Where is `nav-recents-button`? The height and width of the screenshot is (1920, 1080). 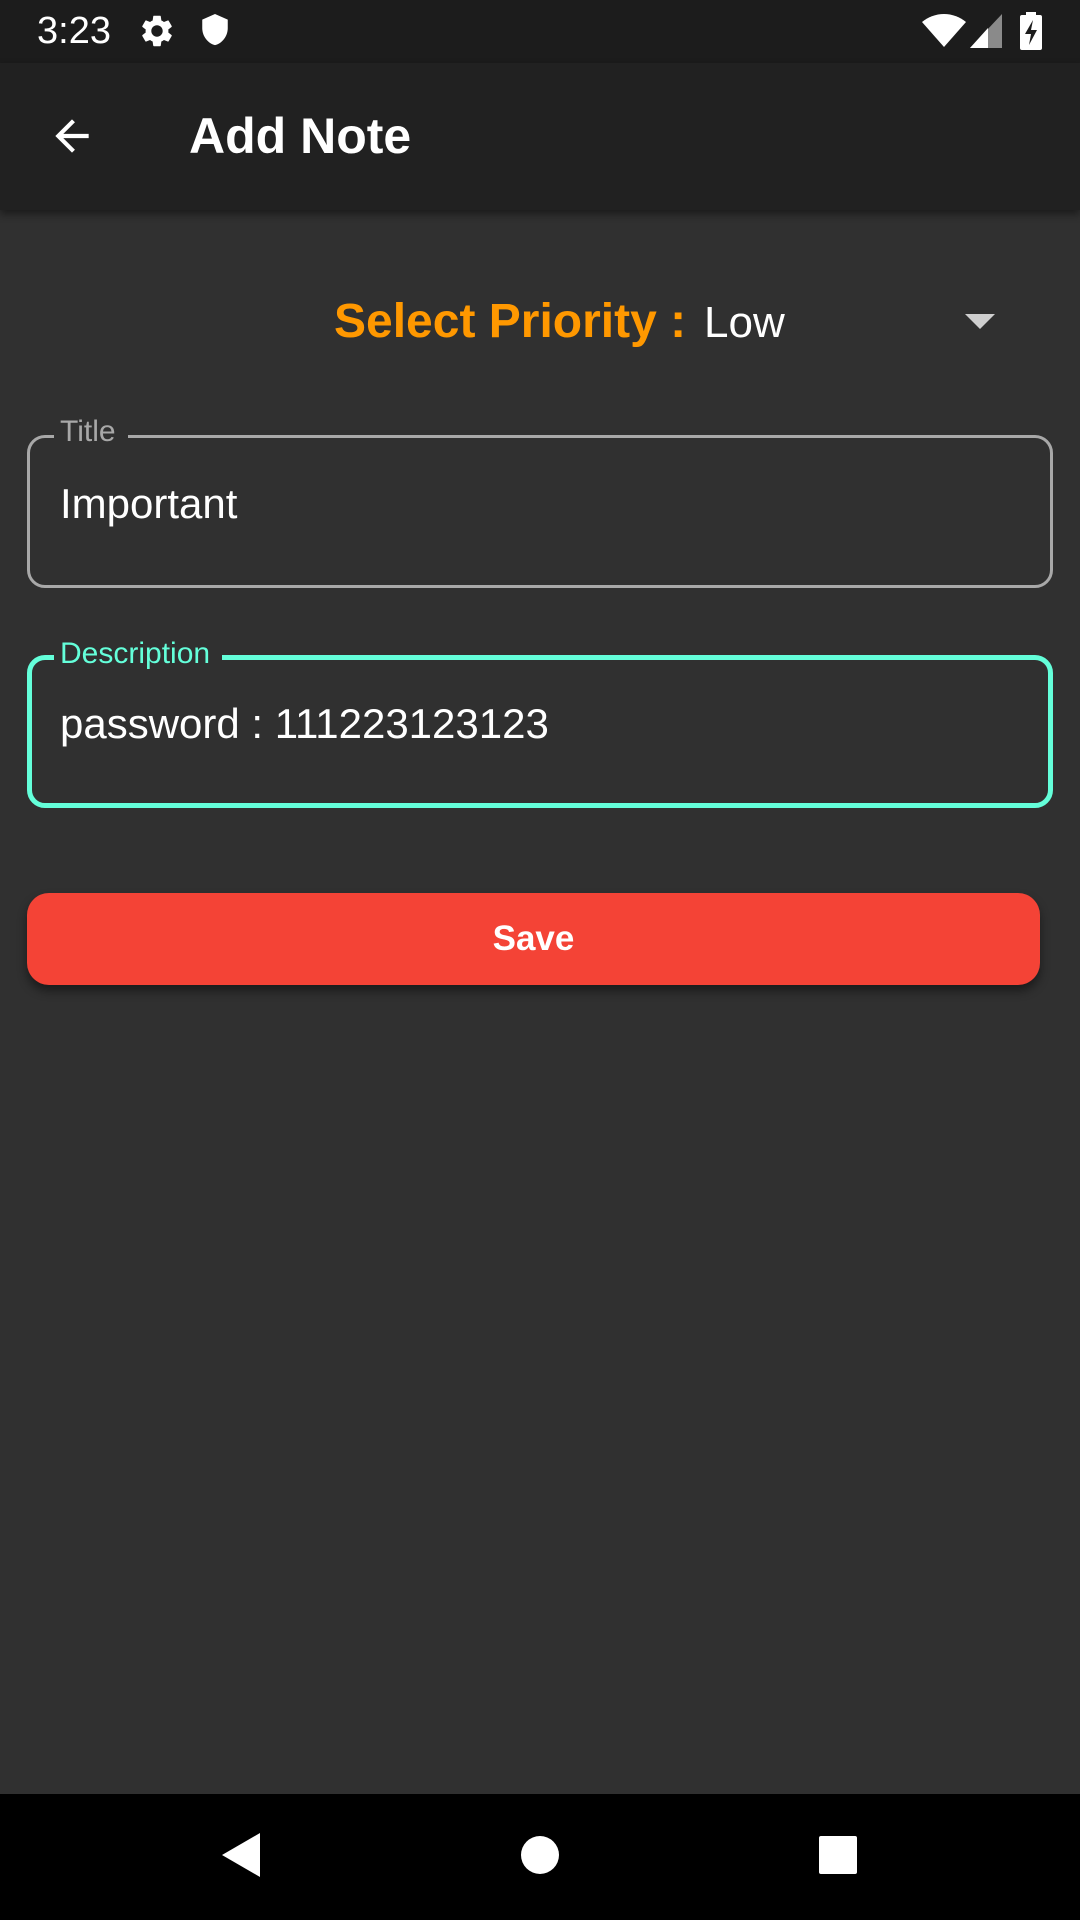 nav-recents-button is located at coordinates (838, 1857).